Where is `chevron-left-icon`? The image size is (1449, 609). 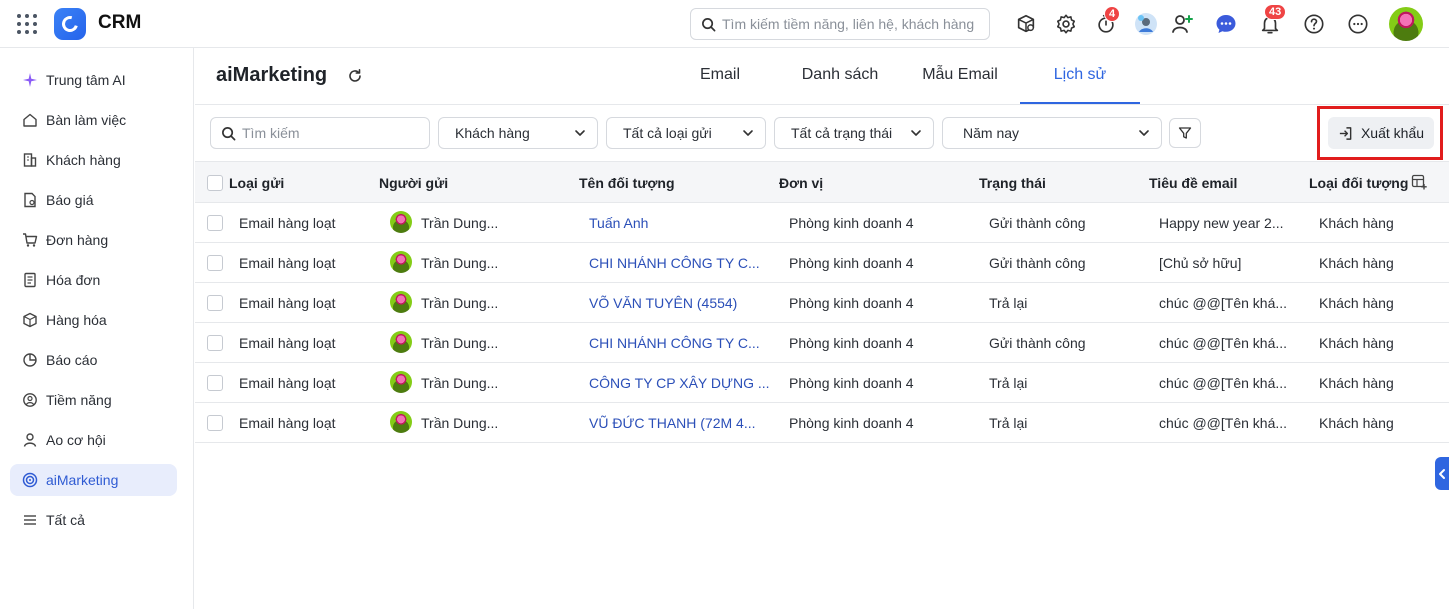
chevron-left-icon is located at coordinates (1442, 473).